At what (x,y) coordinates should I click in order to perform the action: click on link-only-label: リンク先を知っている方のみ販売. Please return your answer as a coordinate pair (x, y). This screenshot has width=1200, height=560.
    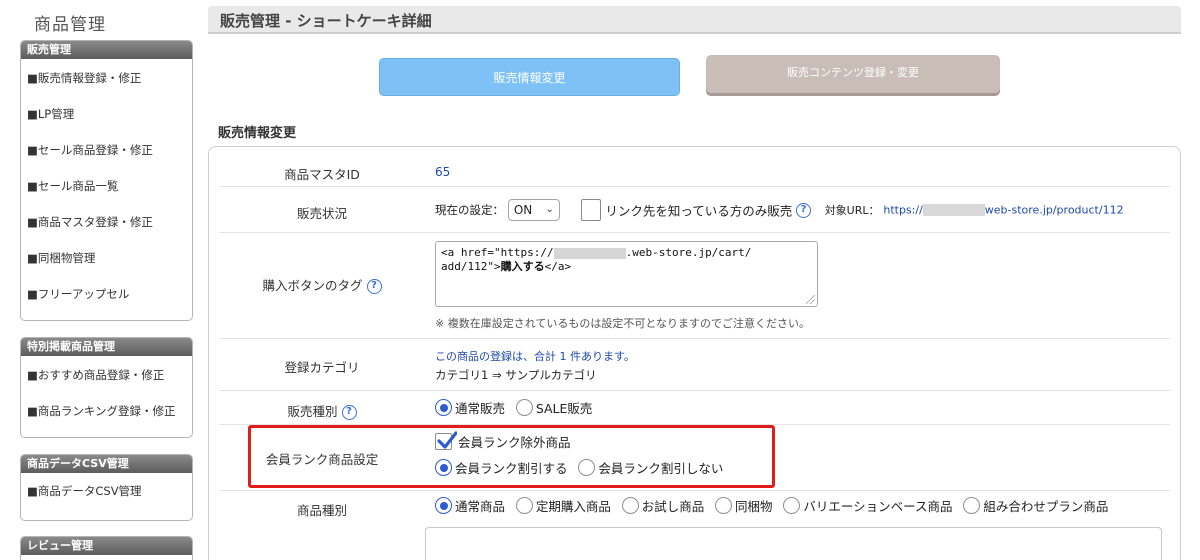
    Looking at the image, I should click on (699, 211).